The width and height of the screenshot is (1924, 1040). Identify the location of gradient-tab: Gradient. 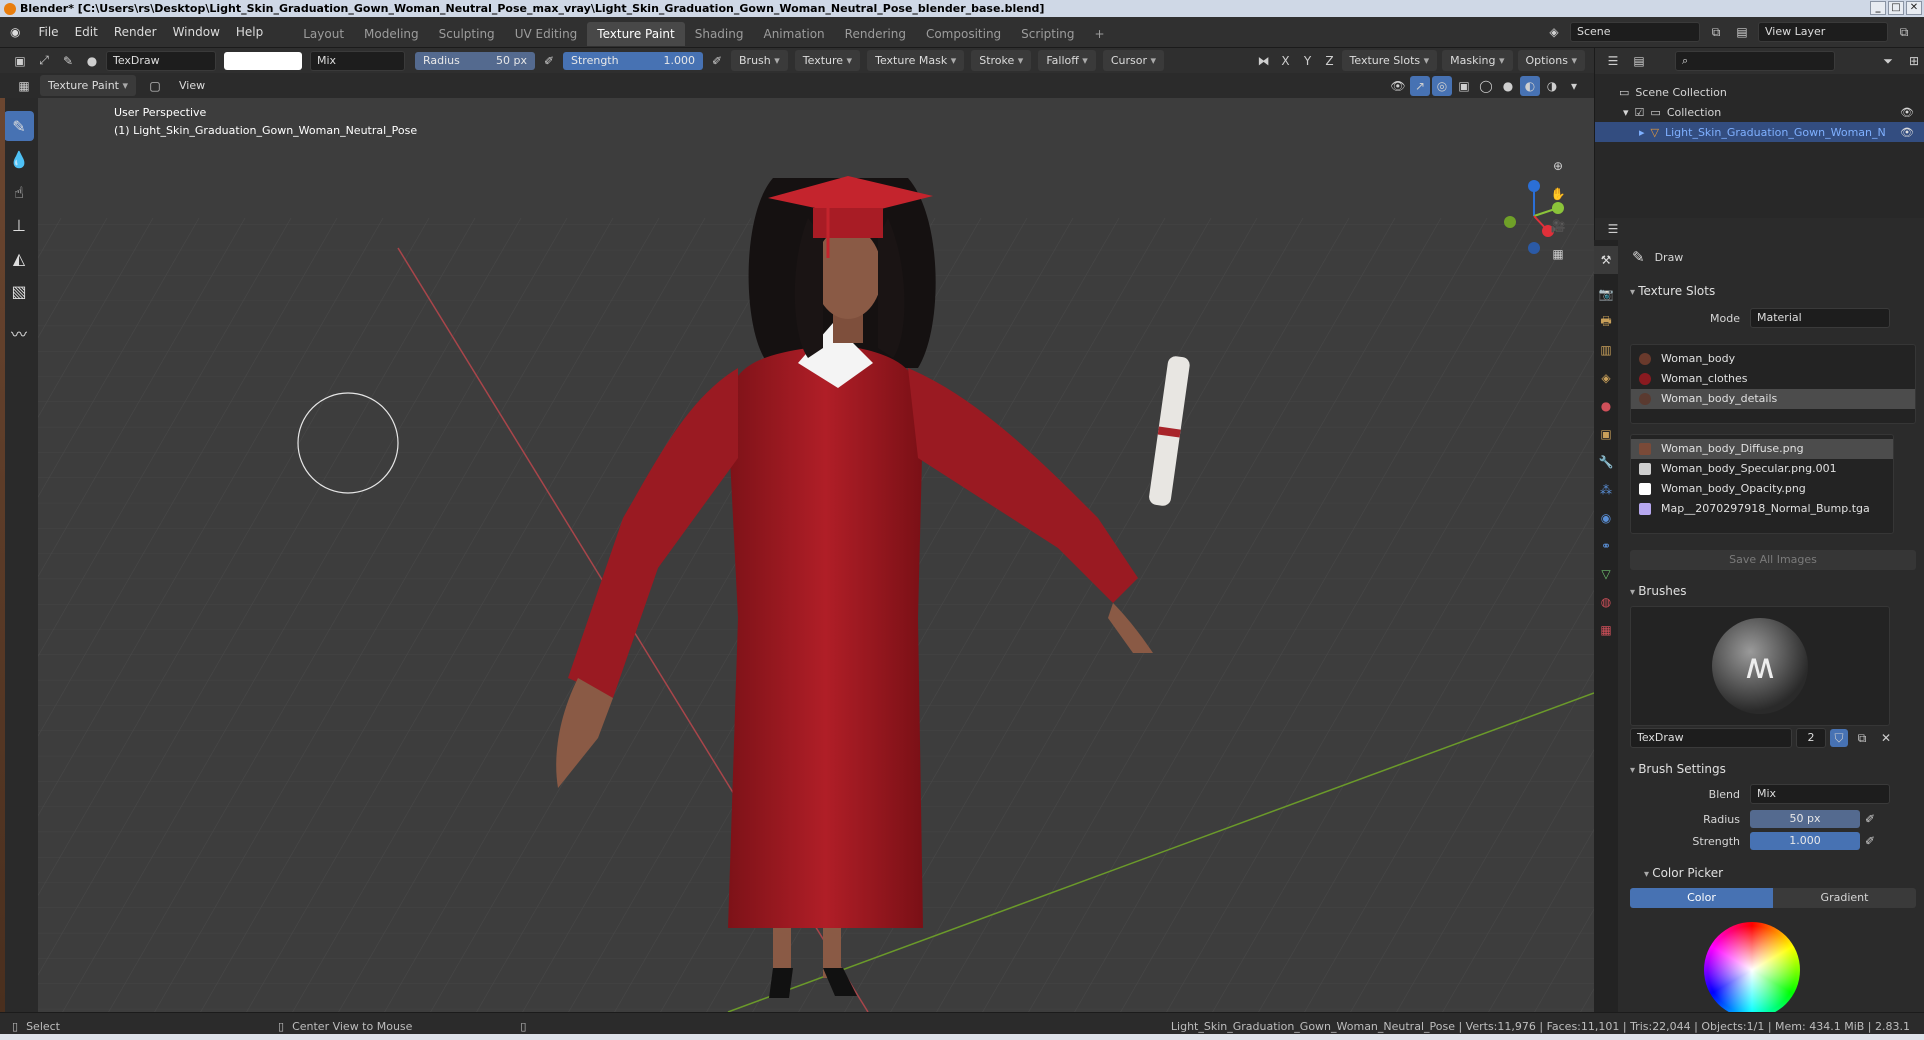
(1844, 898).